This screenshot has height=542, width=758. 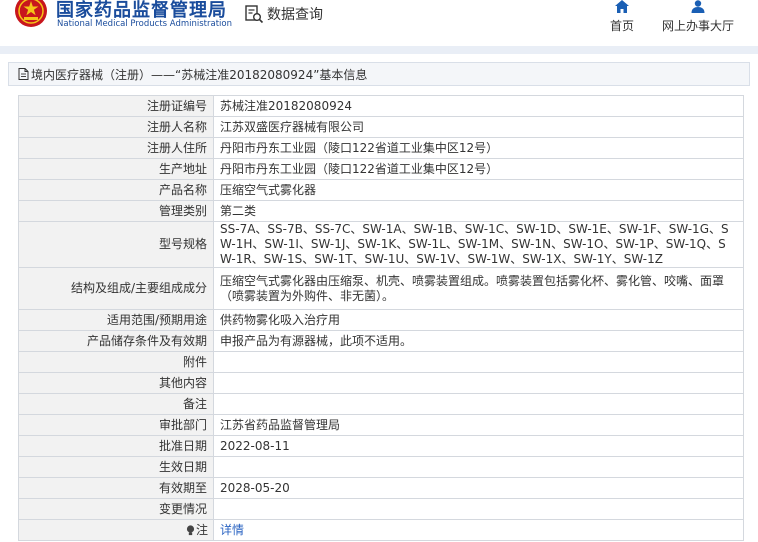 I want to click on field-value: 第二类, so click(x=478, y=211).